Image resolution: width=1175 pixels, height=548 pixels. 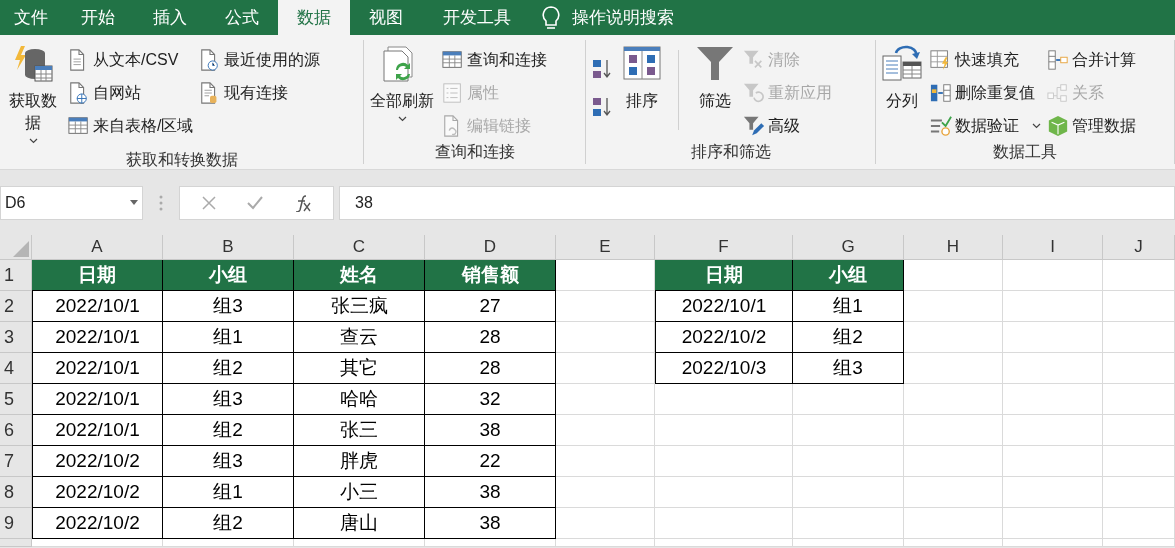 I want to click on ribbon-button: 分列, so click(x=902, y=84).